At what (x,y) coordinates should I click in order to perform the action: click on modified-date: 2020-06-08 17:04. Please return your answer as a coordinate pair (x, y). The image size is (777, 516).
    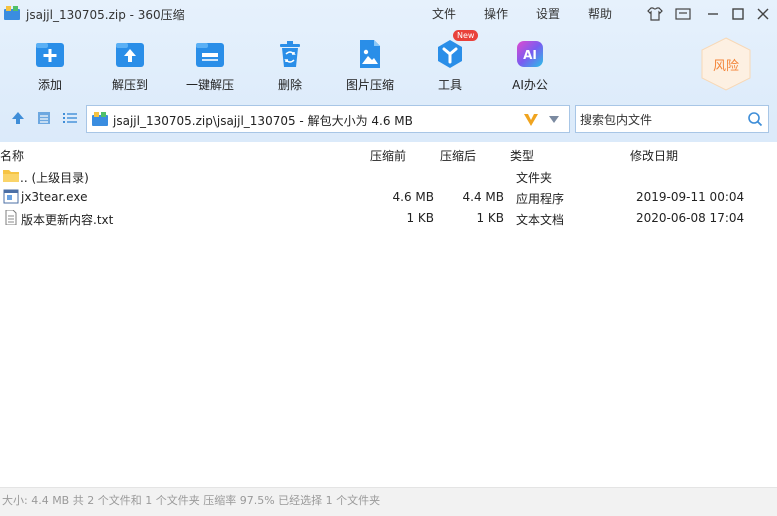
    Looking at the image, I should click on (690, 218).